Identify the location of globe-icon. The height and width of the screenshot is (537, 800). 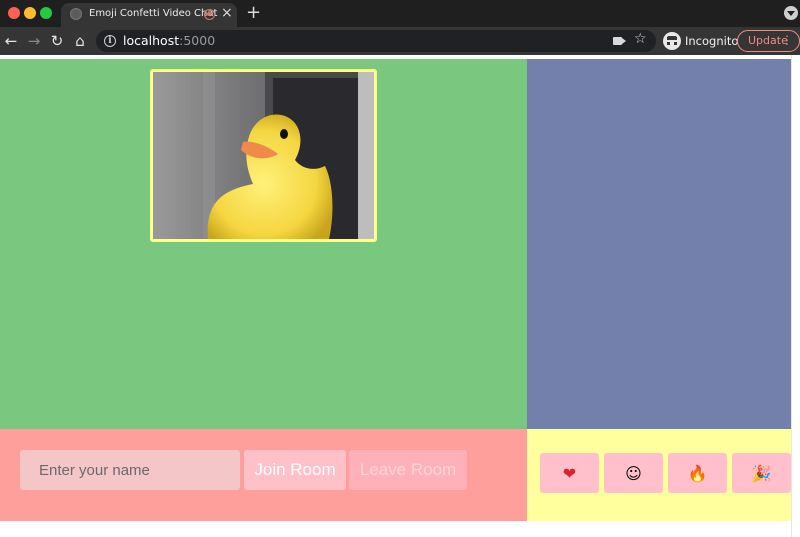
(76, 14).